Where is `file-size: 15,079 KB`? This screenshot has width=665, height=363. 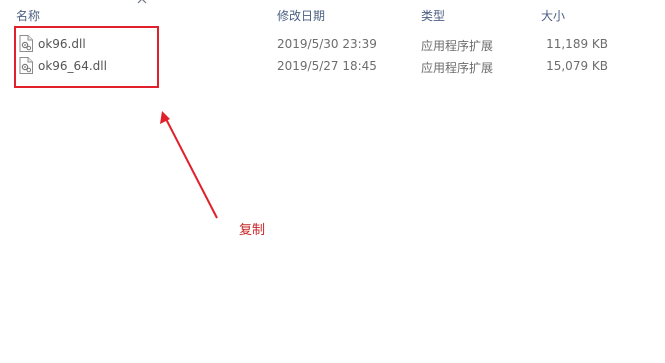 file-size: 15,079 KB is located at coordinates (577, 66).